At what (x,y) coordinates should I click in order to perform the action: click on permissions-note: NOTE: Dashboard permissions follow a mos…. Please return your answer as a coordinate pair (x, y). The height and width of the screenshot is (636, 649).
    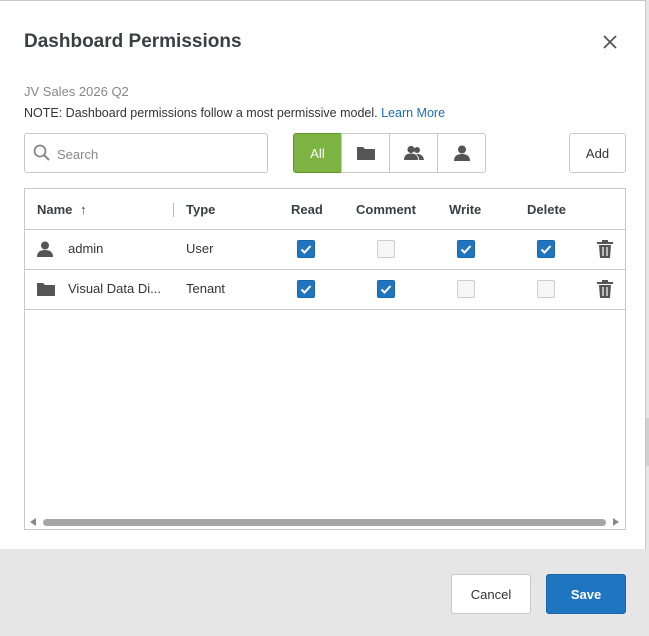
    Looking at the image, I should click on (234, 113).